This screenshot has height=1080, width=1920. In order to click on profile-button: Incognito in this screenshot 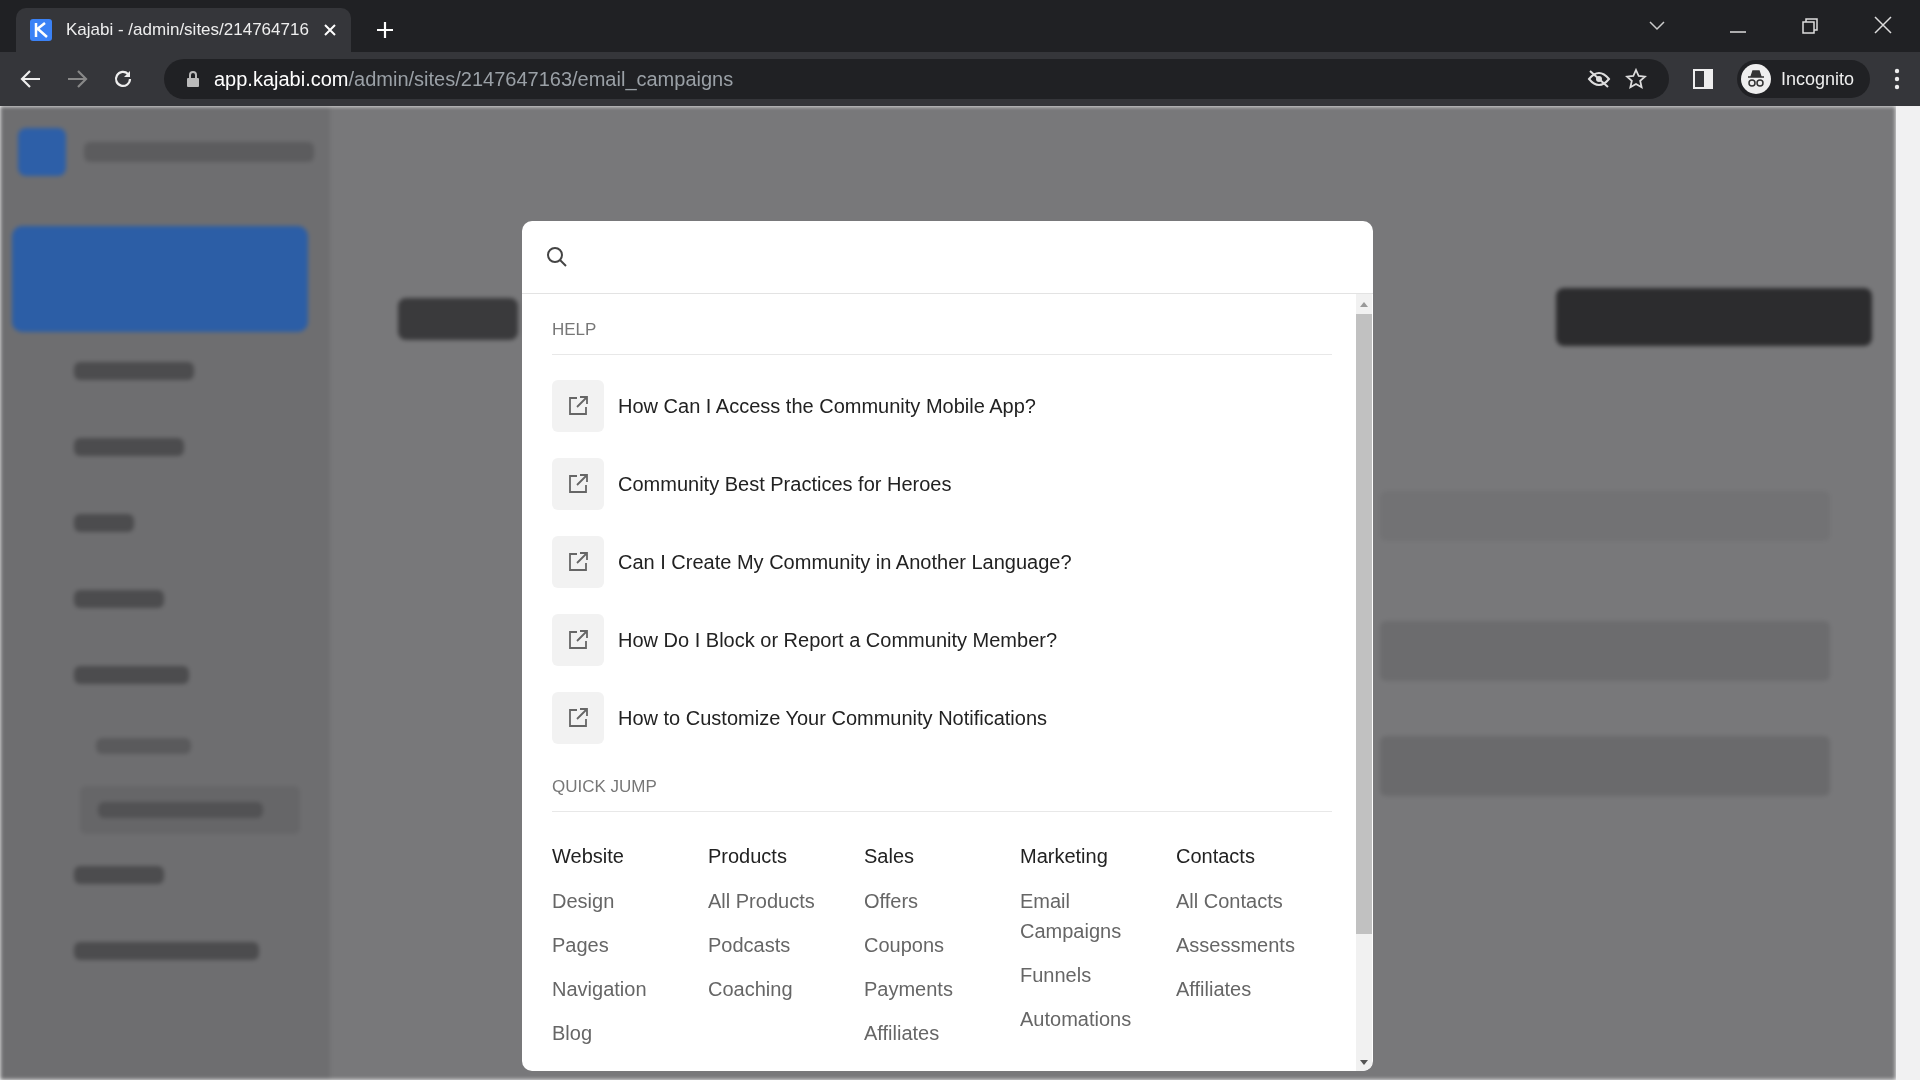, I will do `click(1803, 79)`.